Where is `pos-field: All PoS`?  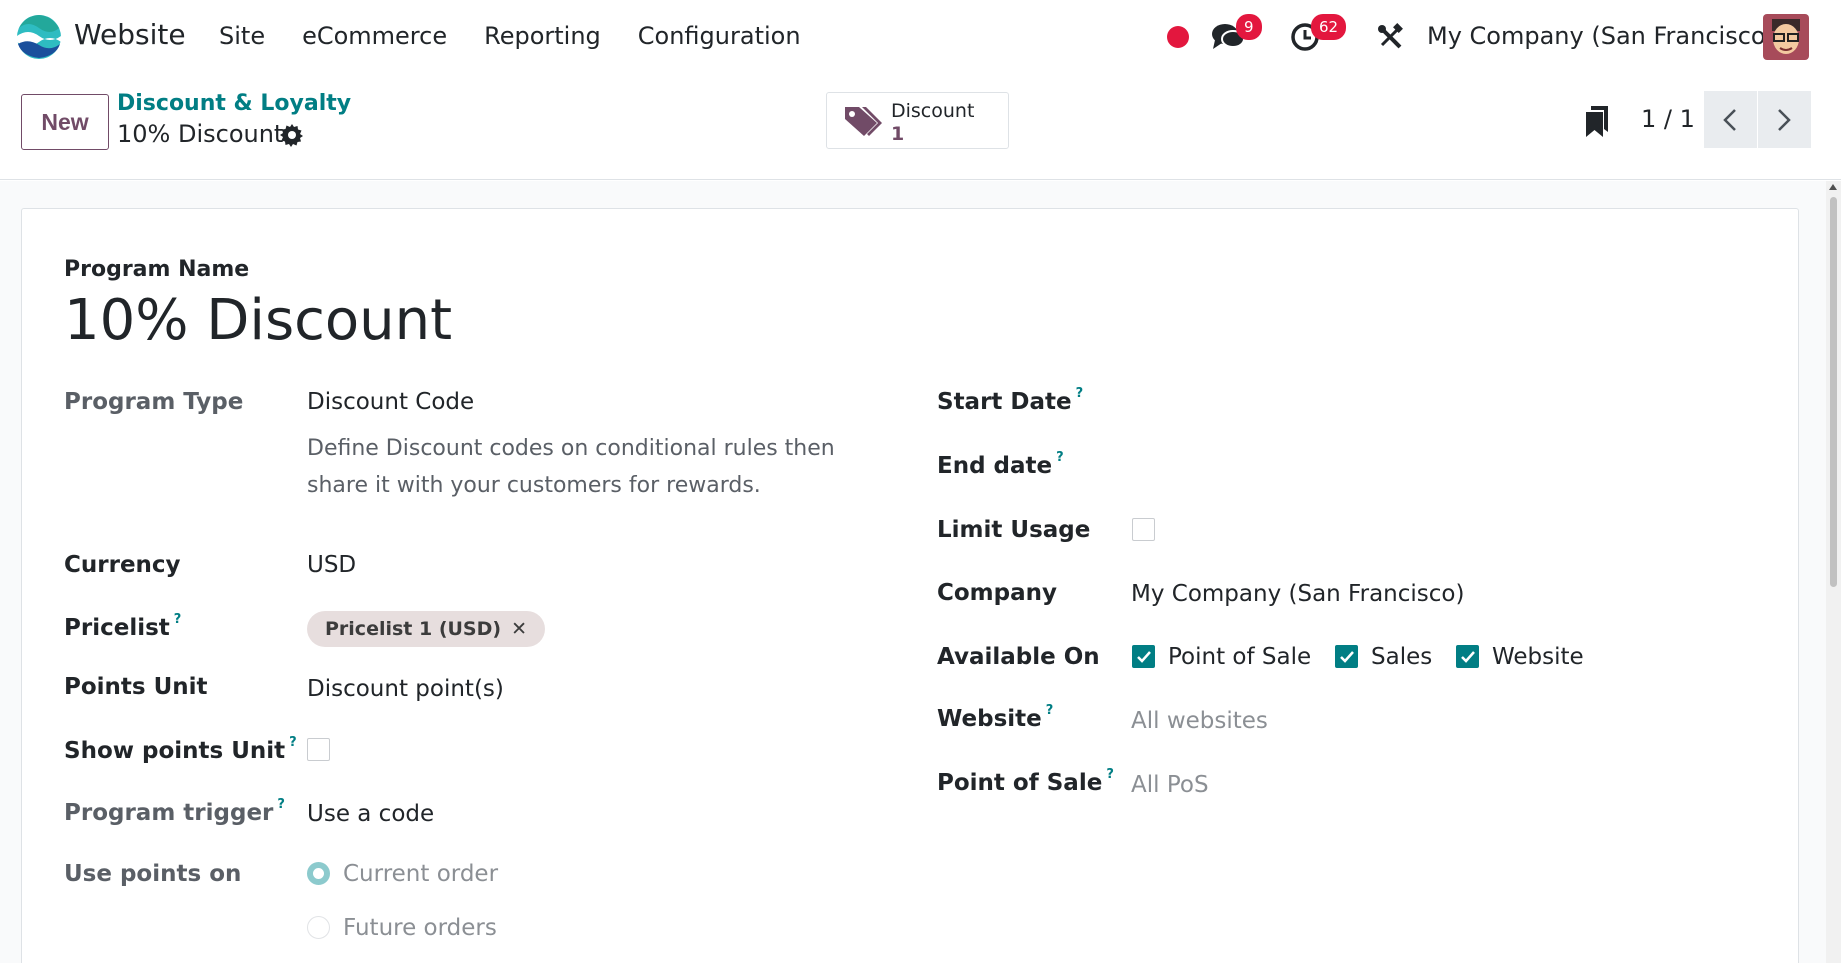 pos-field: All PoS is located at coordinates (1170, 785).